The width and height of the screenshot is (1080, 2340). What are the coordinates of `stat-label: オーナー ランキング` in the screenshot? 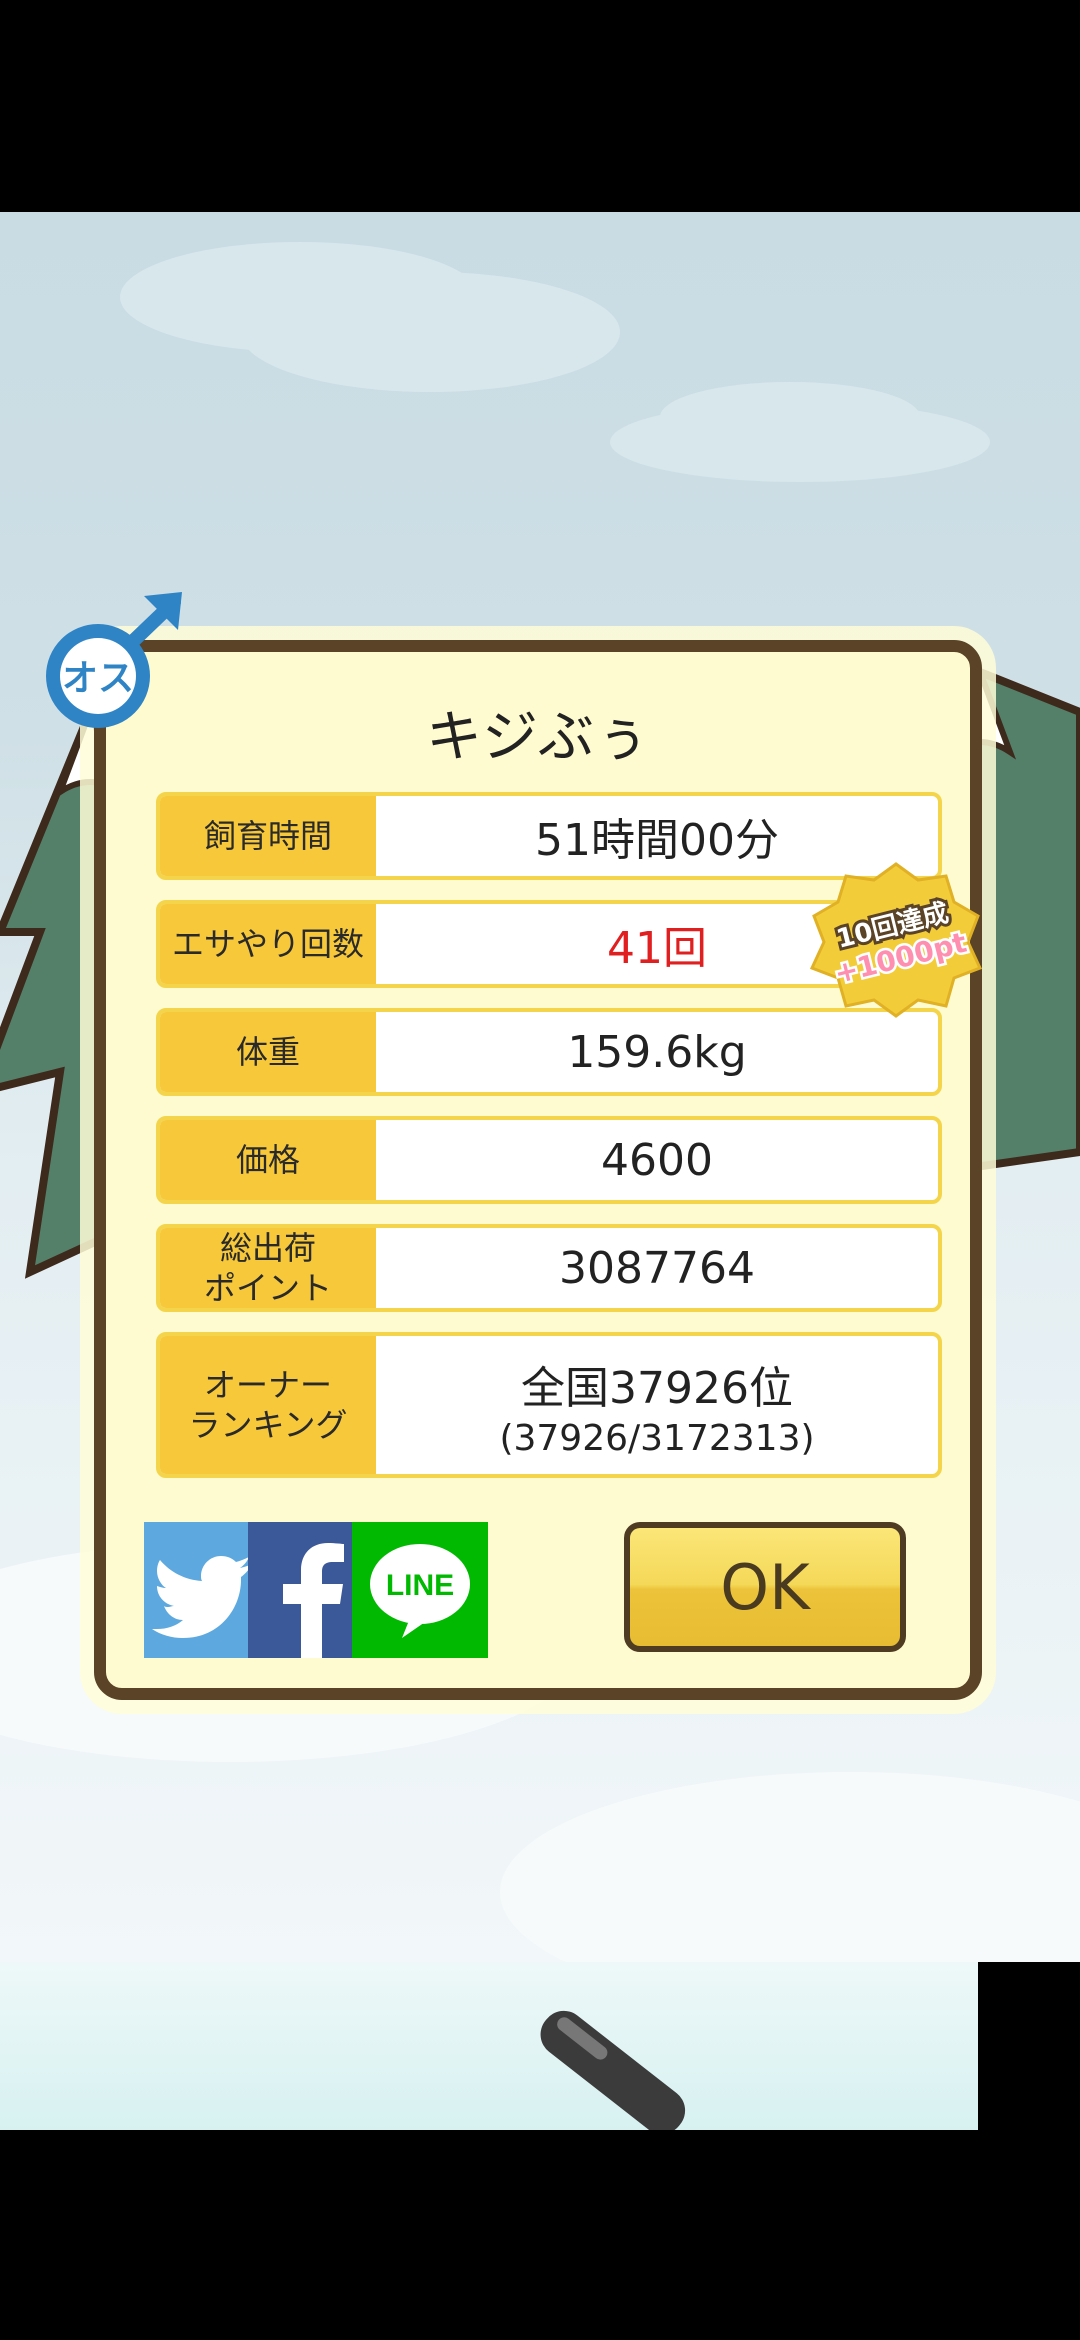 It's located at (268, 1405).